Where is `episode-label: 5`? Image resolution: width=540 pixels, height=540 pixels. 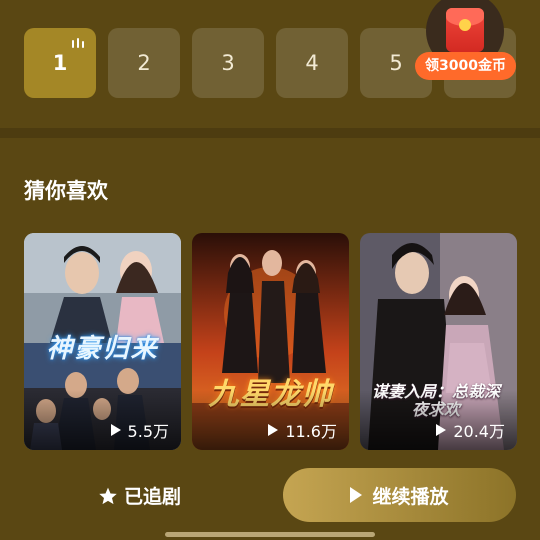 episode-label: 5 is located at coordinates (396, 63).